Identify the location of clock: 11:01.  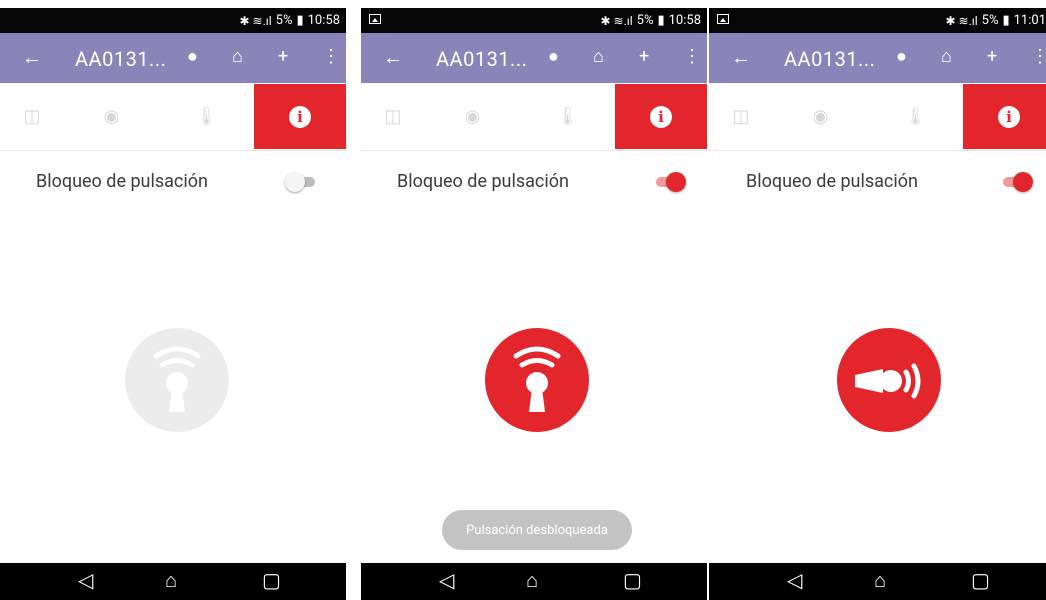
(1029, 20).